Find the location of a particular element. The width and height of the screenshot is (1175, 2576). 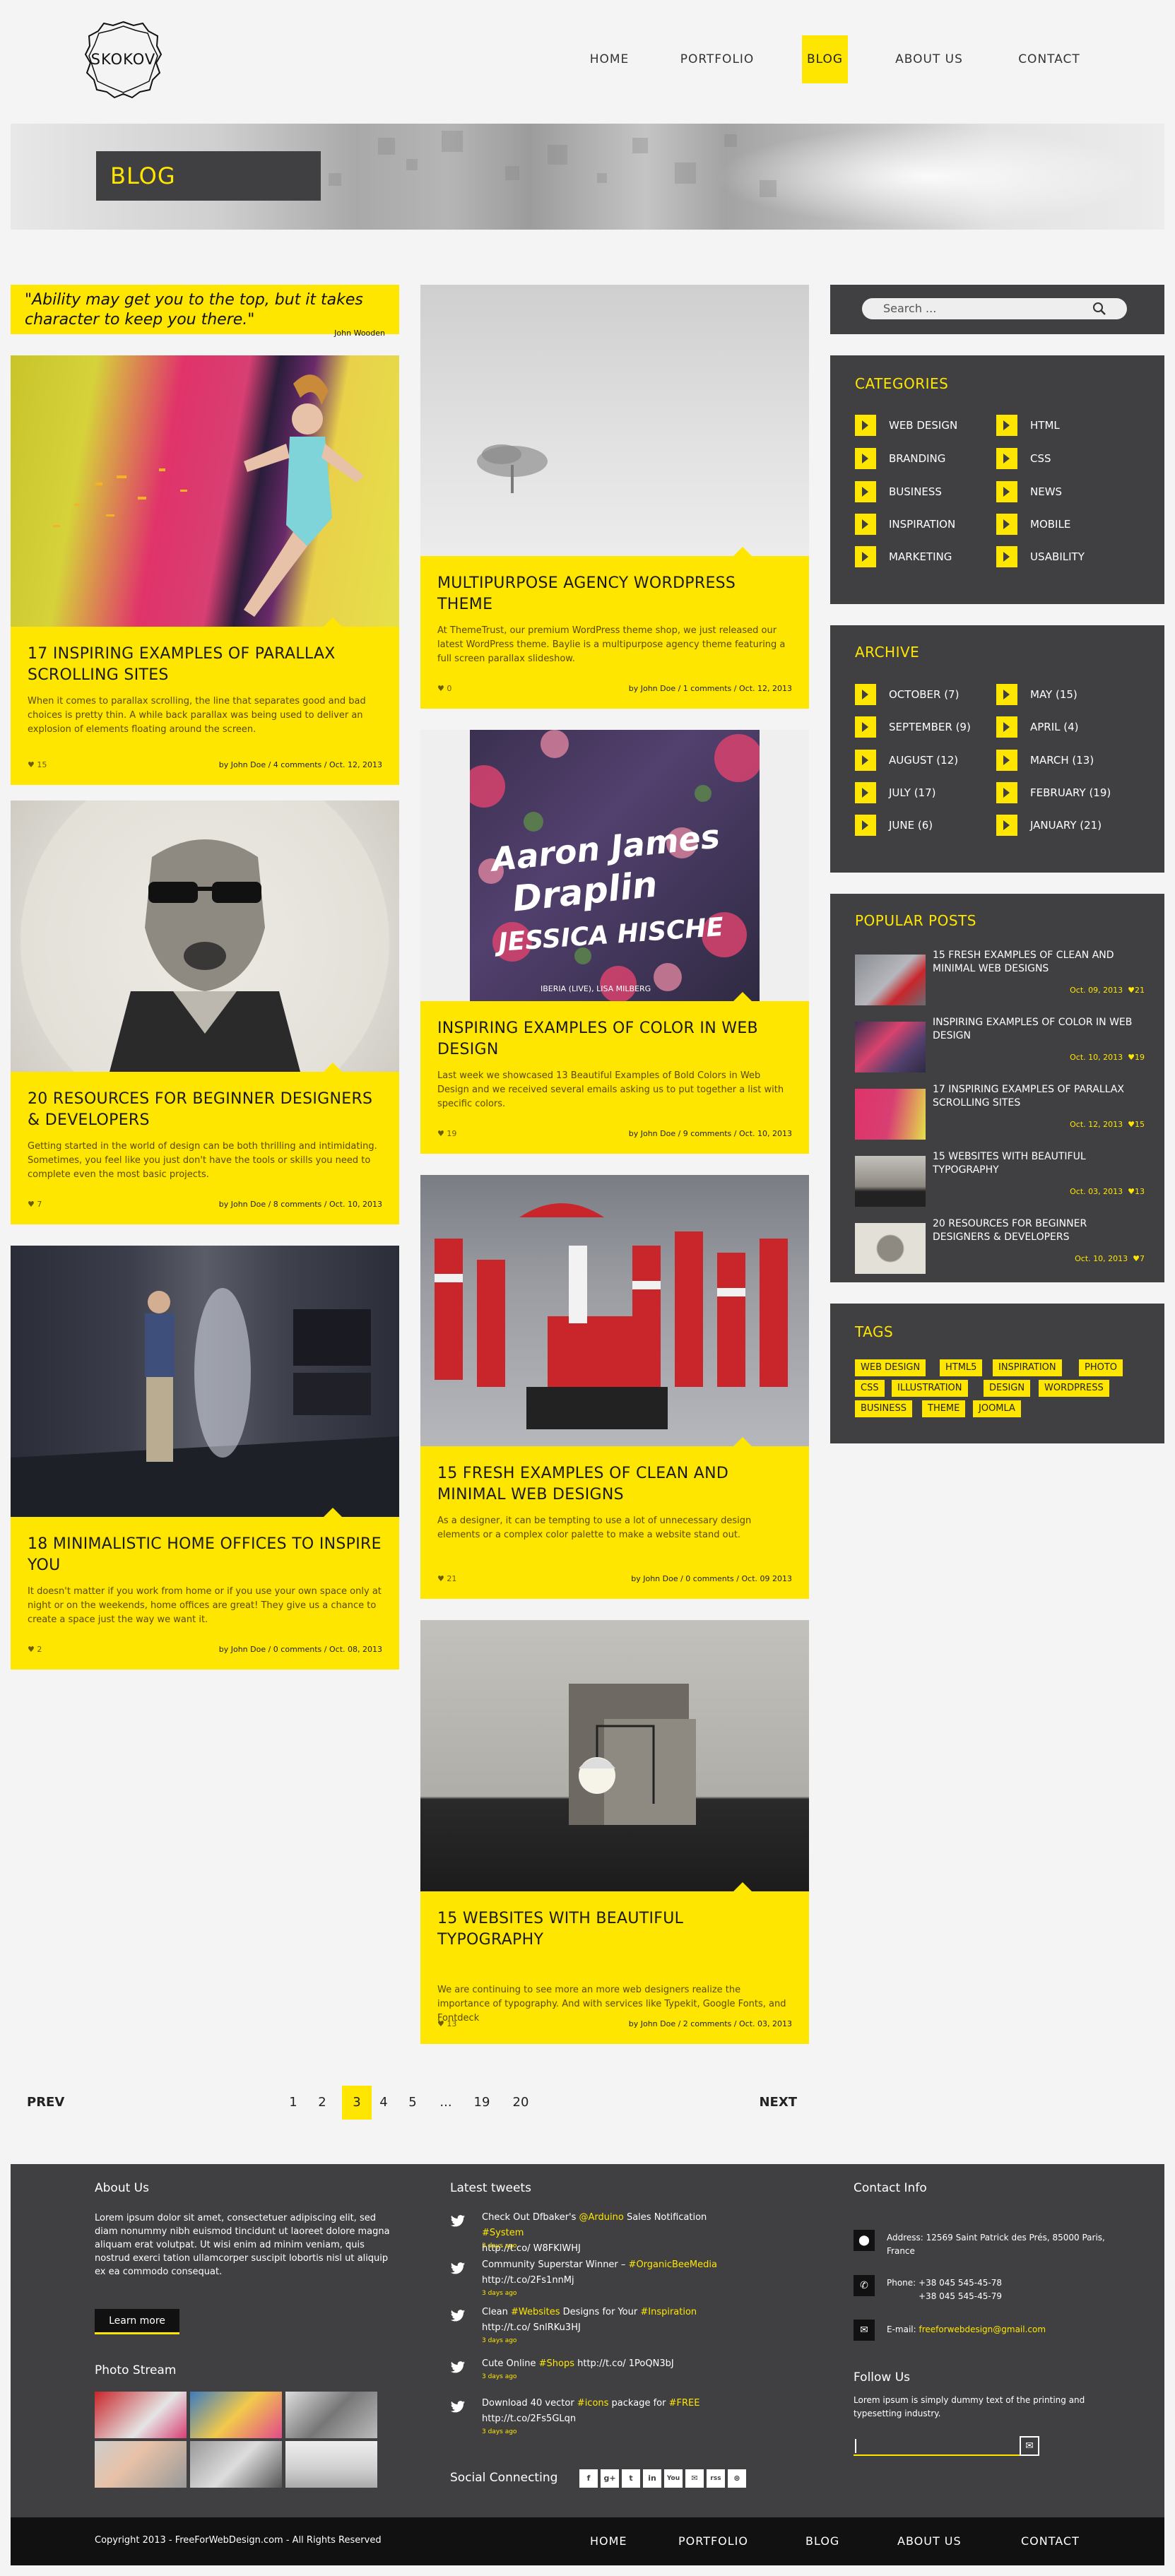

email-link: freeforwebdesign@gmail.com is located at coordinates (983, 2329).